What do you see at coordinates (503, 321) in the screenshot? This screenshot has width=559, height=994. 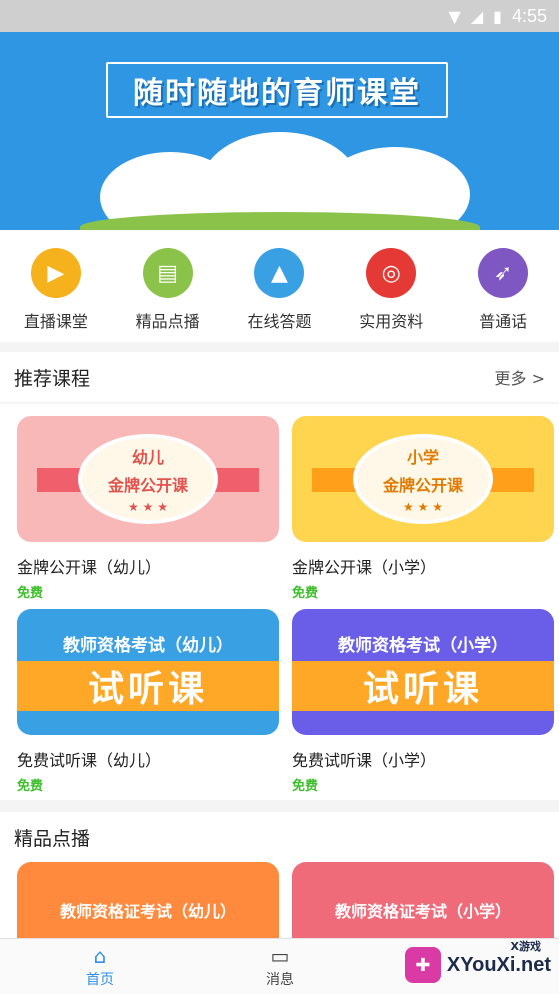 I see `category-label: 普通话` at bounding box center [503, 321].